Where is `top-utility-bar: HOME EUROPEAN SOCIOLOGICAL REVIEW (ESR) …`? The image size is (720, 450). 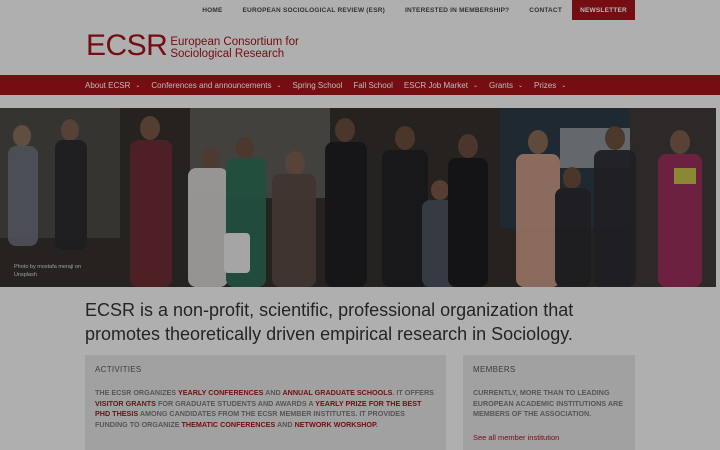 top-utility-bar: HOME EUROPEAN SOCIOLOGICAL REVIEW (ESR) … is located at coordinates (360, 10).